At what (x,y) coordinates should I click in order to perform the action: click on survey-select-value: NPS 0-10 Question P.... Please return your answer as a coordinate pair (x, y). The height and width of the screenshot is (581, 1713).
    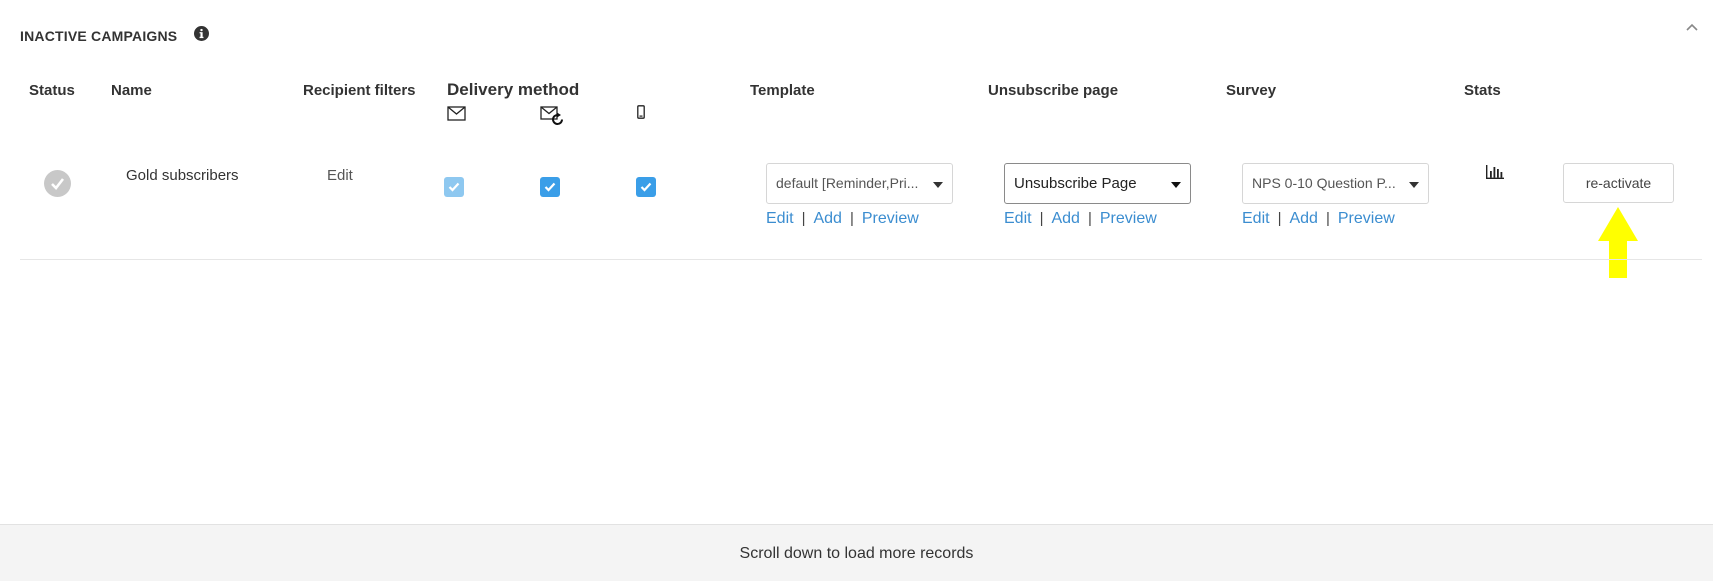
    Looking at the image, I should click on (1324, 183).